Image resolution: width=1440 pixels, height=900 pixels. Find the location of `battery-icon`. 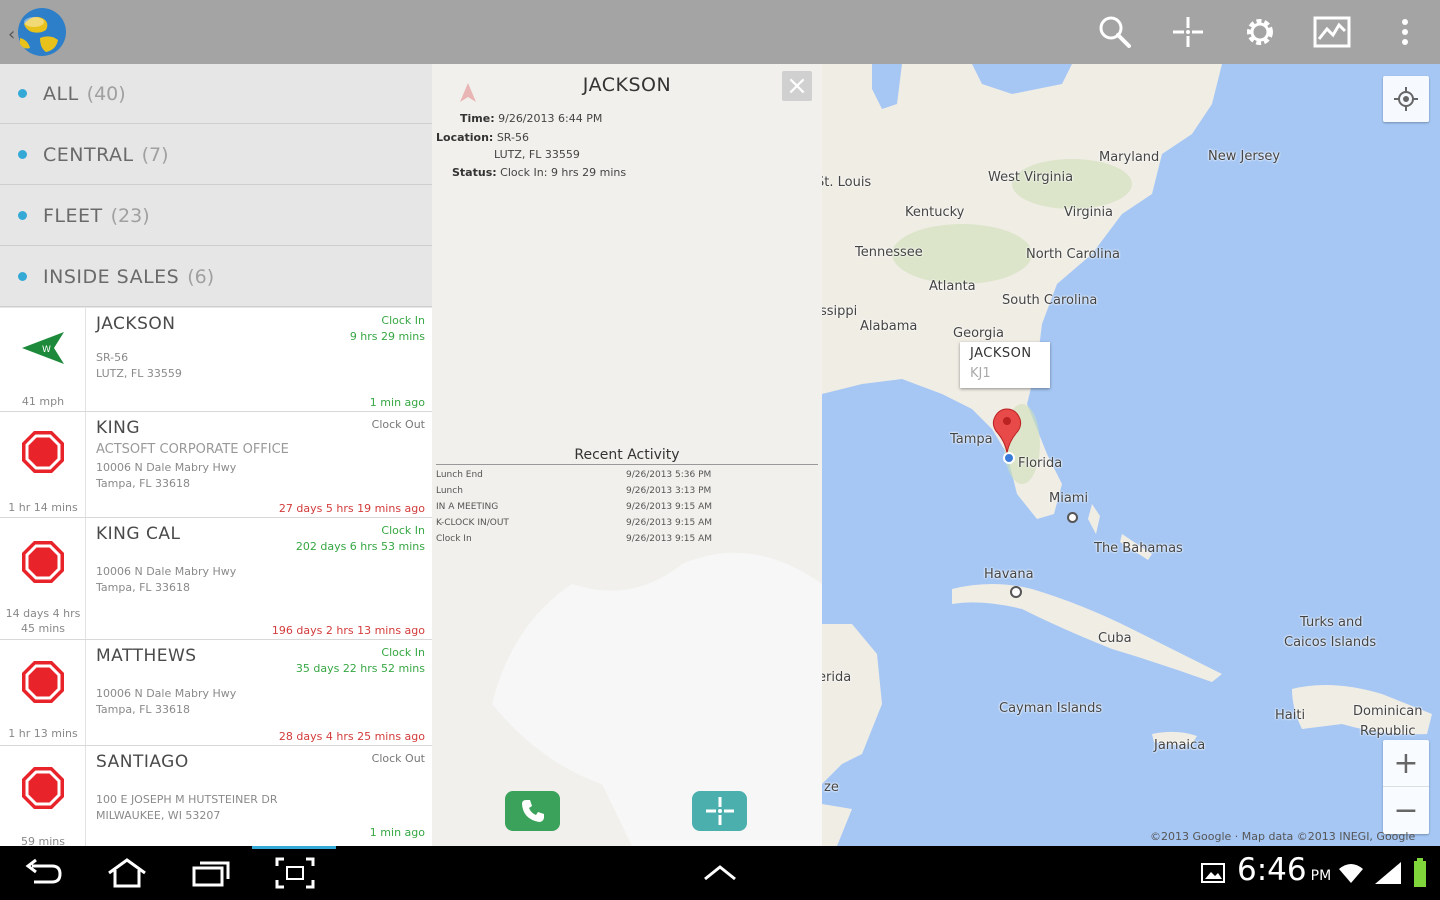

battery-icon is located at coordinates (1420, 873).